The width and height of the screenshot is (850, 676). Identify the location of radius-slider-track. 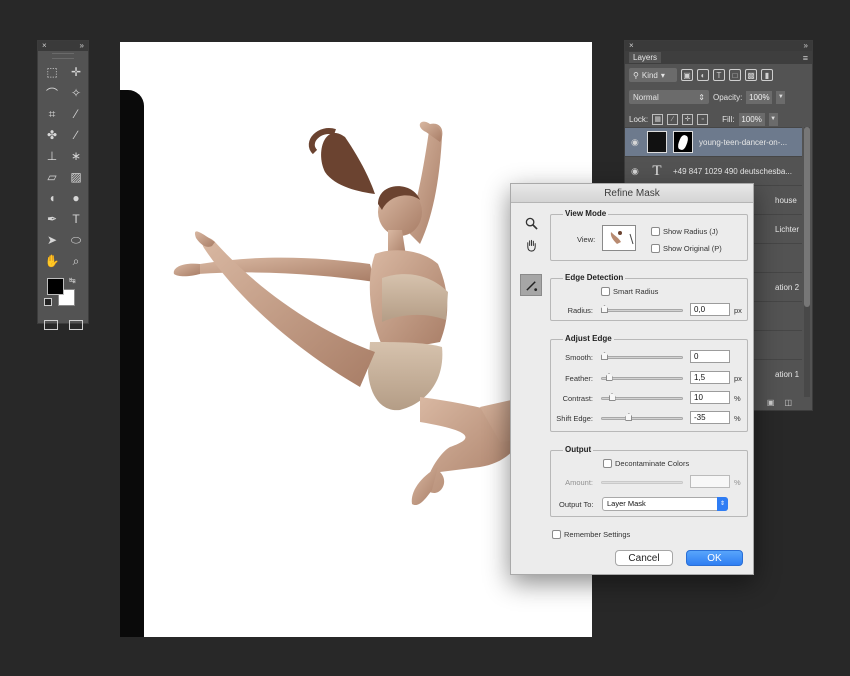
(642, 310).